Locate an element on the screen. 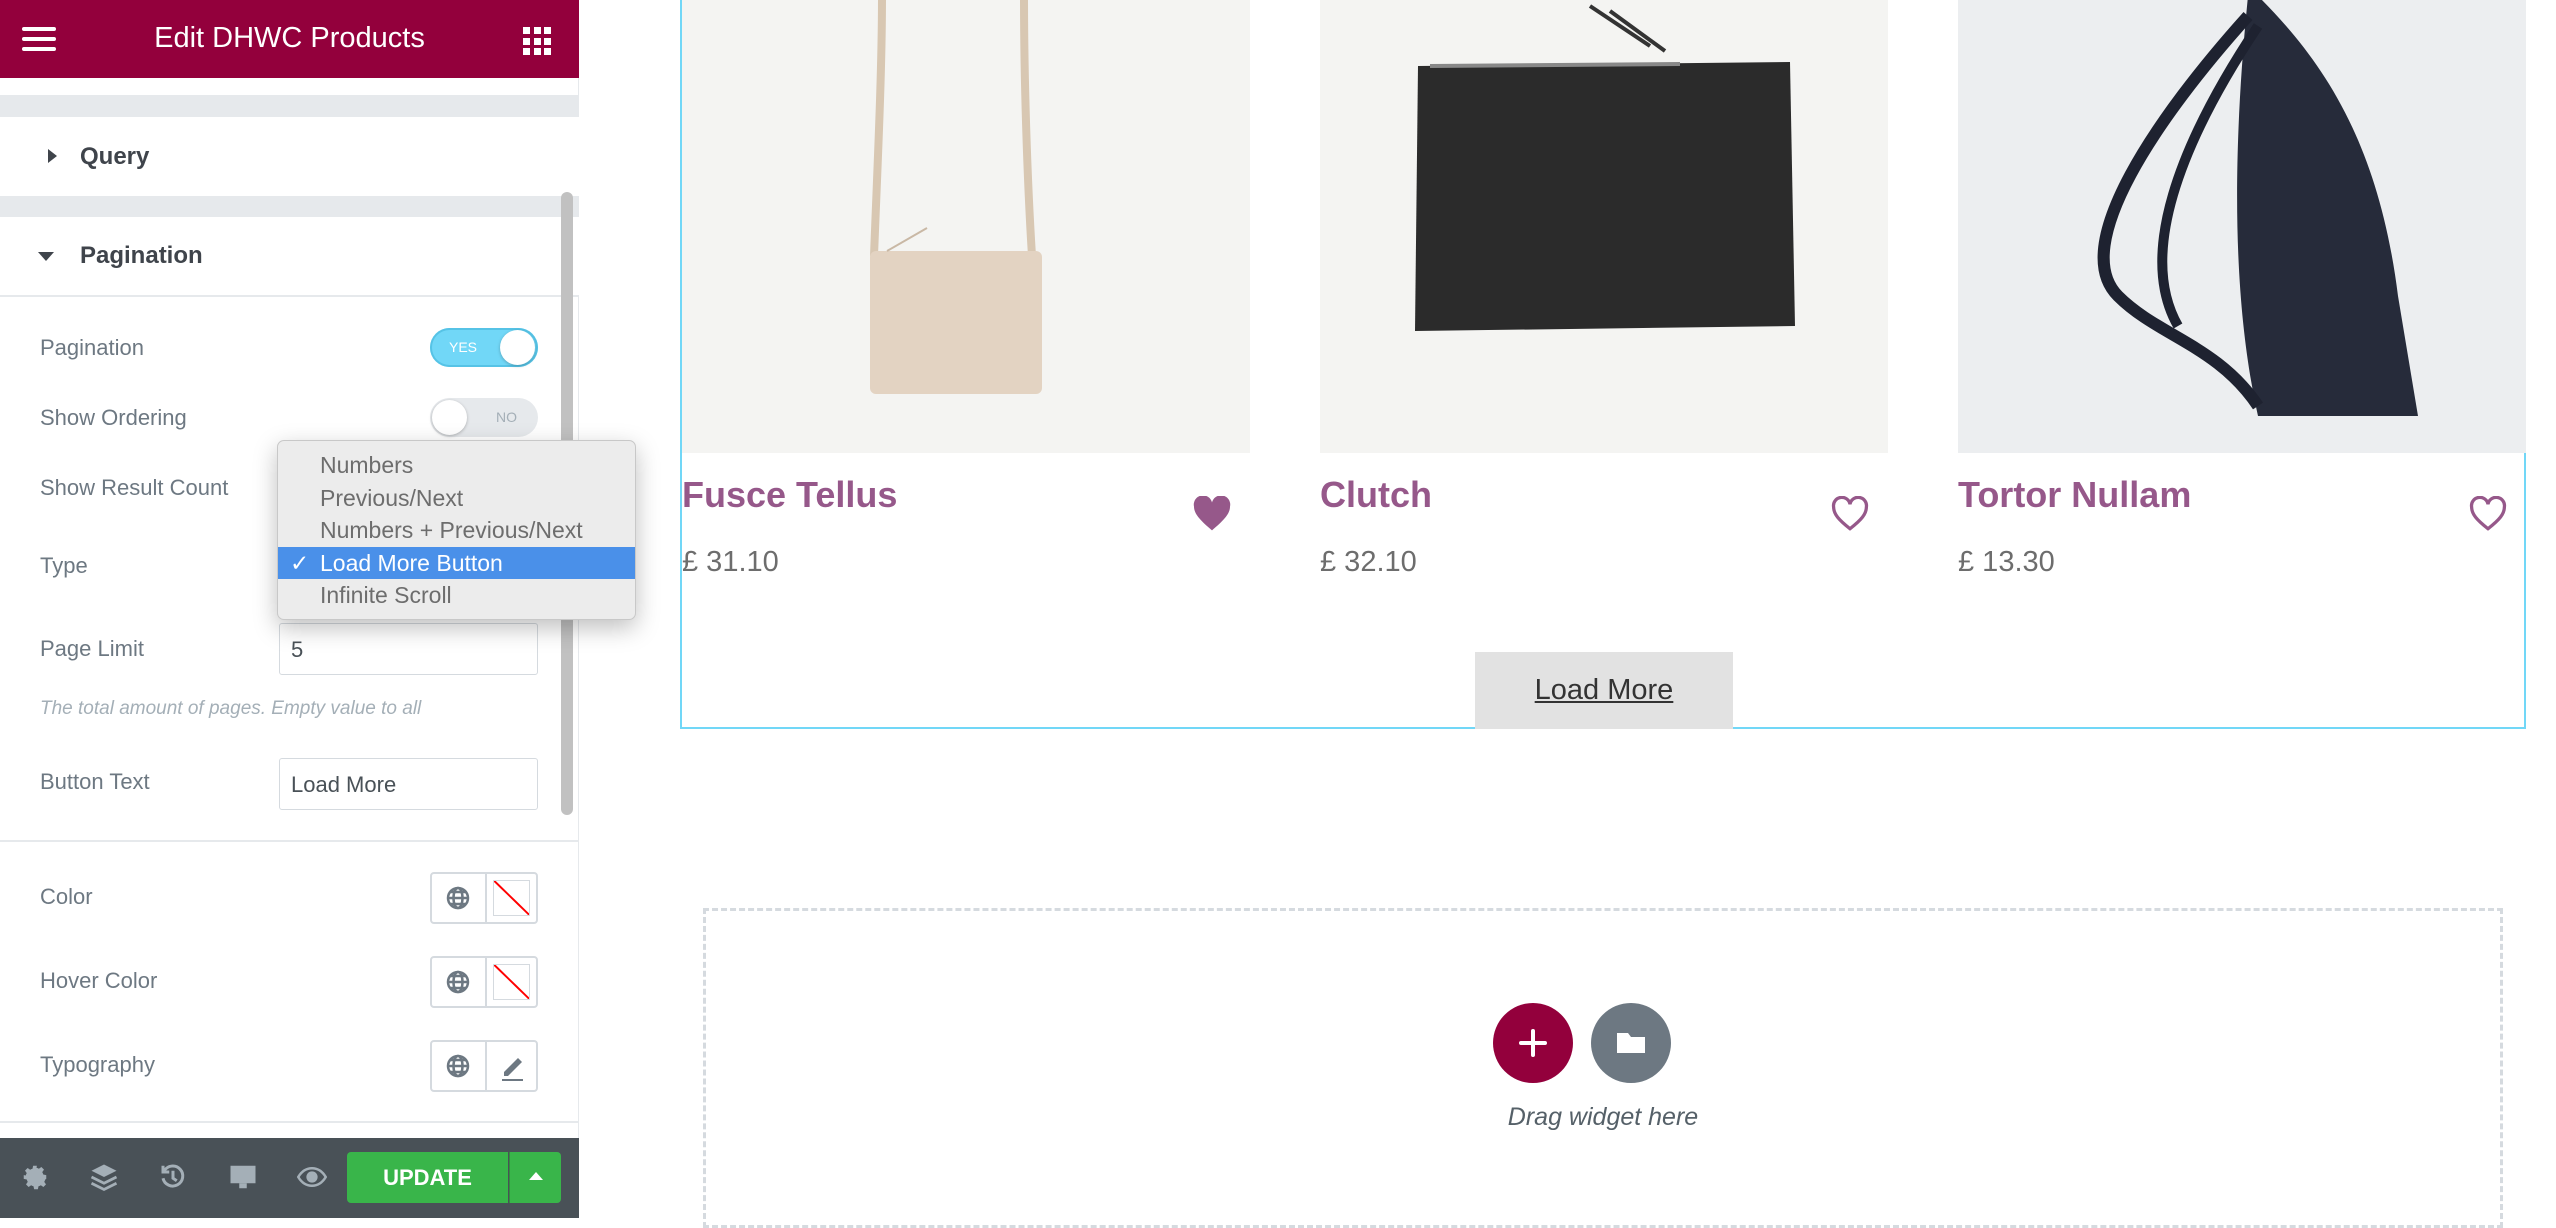  show-result-count-label: Show Result Count is located at coordinates (134, 487).